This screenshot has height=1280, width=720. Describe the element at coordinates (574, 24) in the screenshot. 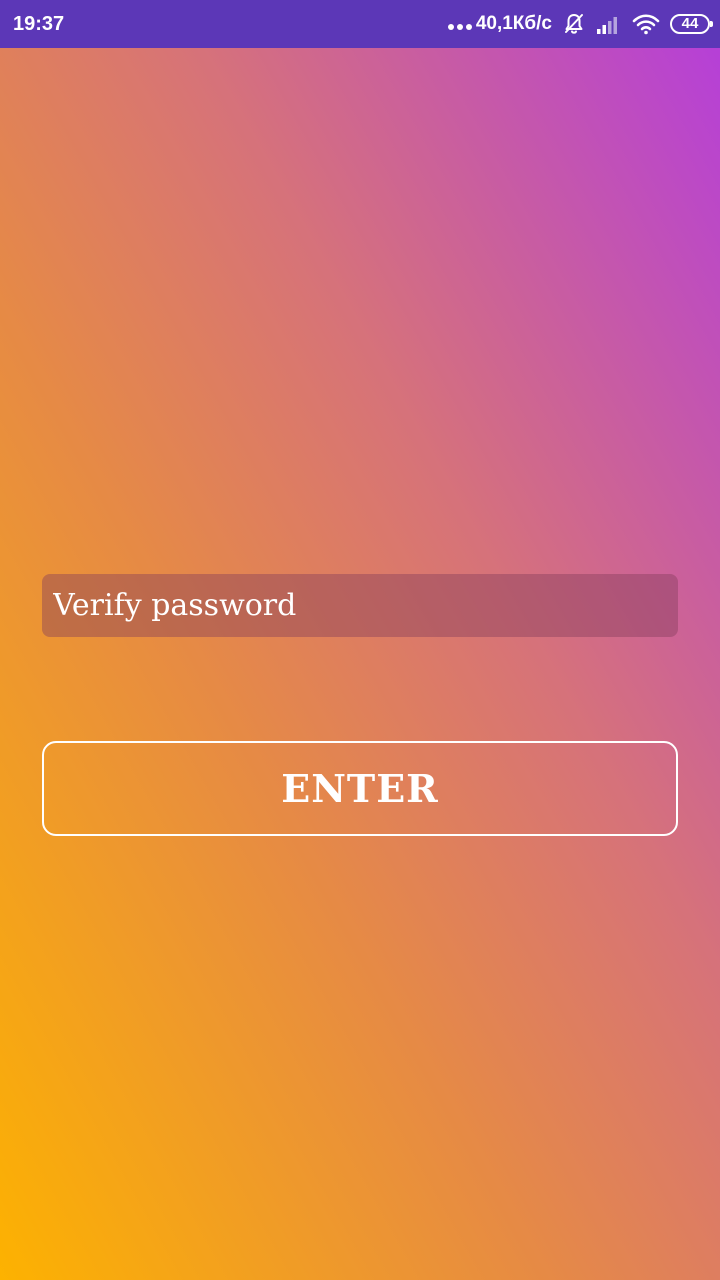

I see `bell-off-icon` at that location.